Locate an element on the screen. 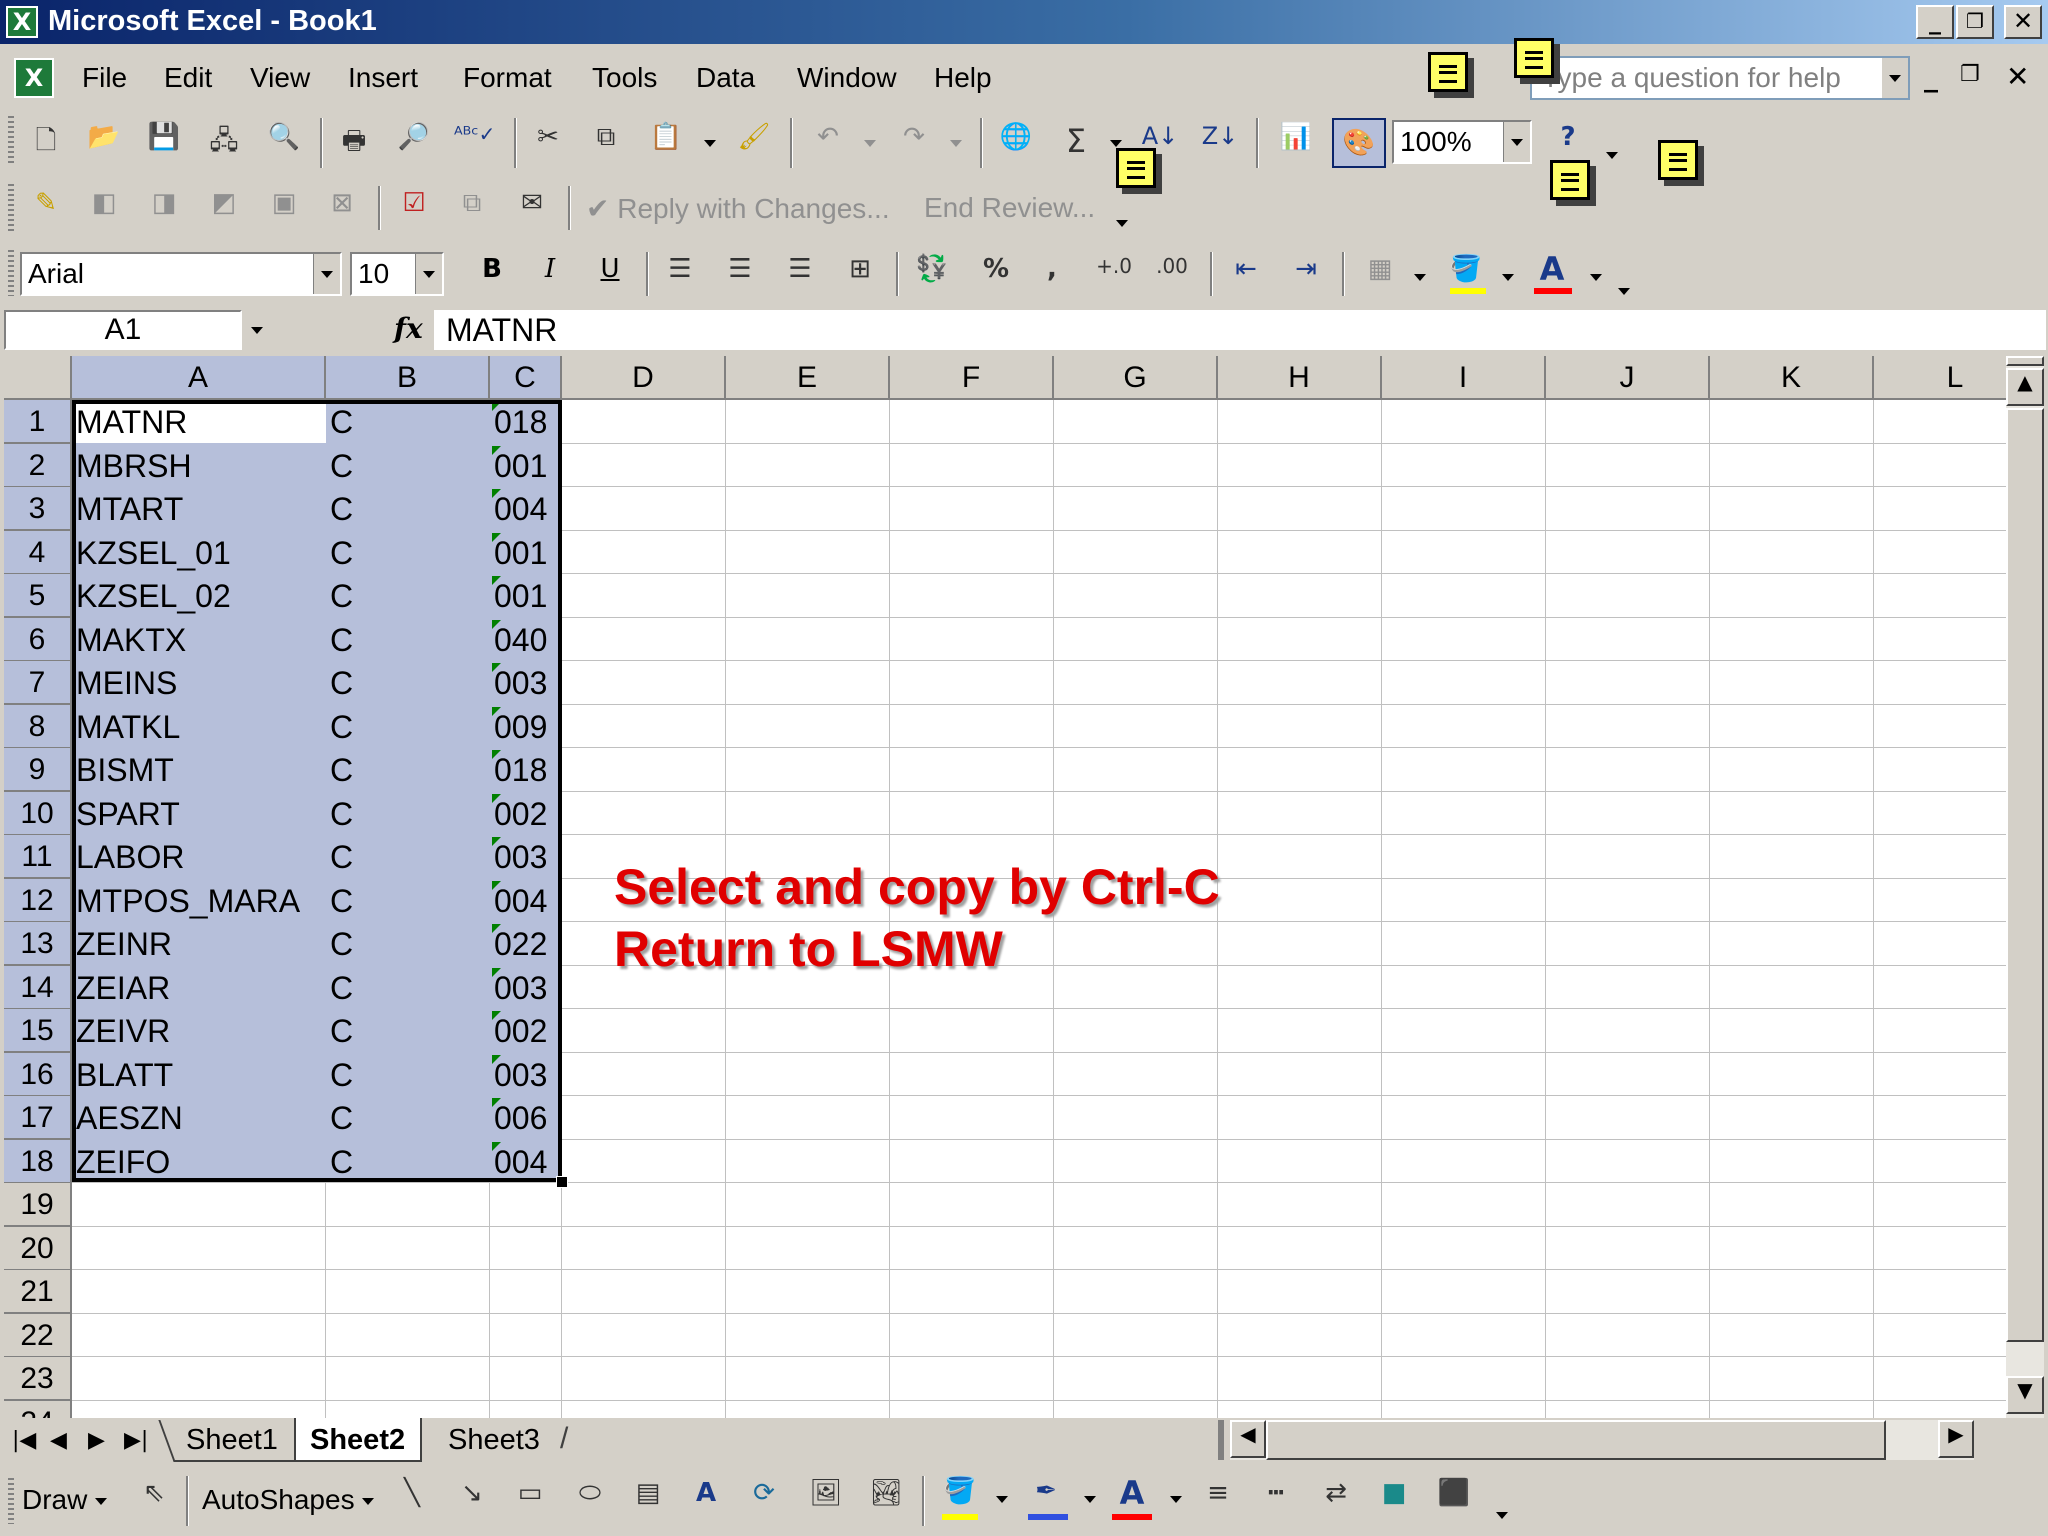  row-header-11: 11 is located at coordinates (38, 857).